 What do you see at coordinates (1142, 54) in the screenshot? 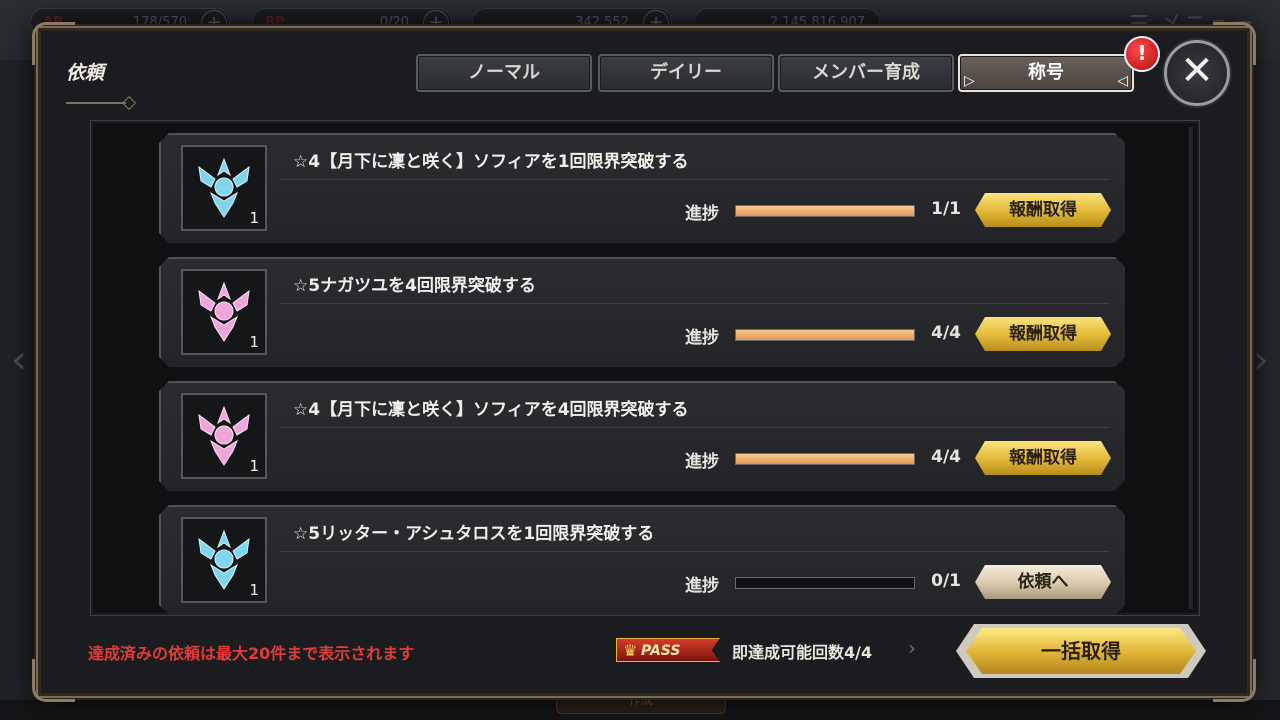
I see `alert-badge-icon: !` at bounding box center [1142, 54].